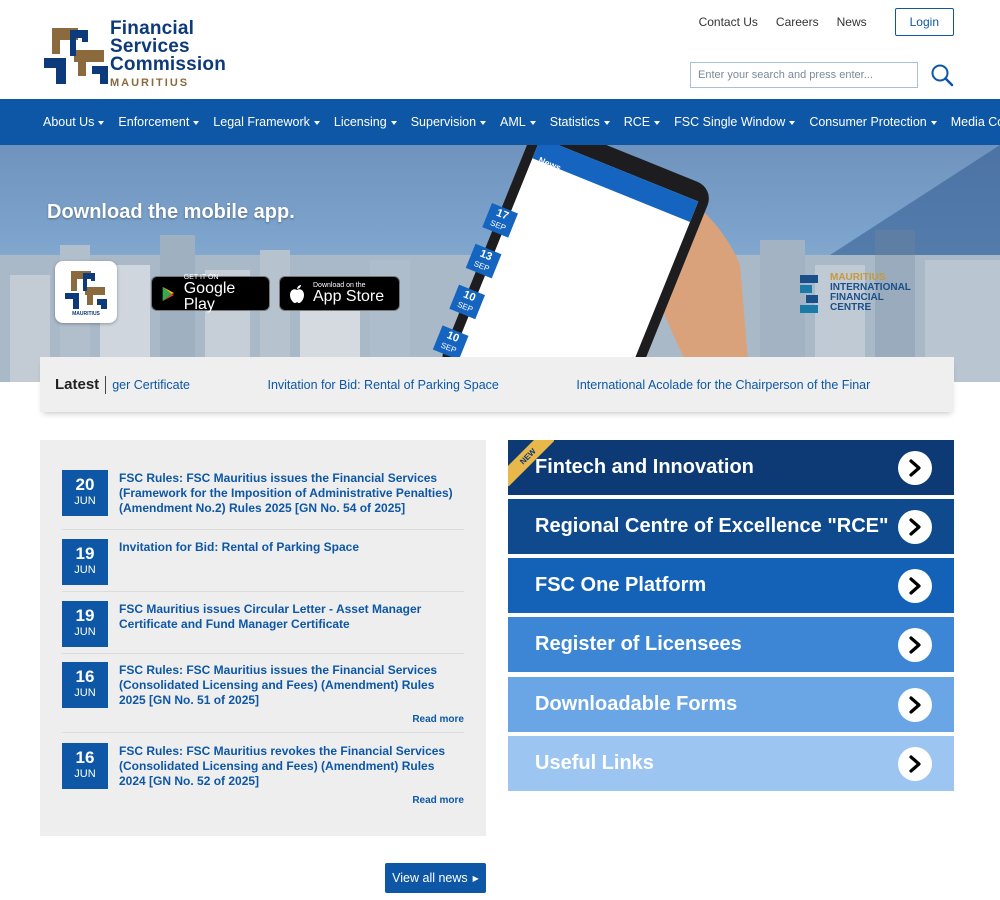 The image size is (1000, 900). I want to click on news-date-box: 19 JUN, so click(85, 562).